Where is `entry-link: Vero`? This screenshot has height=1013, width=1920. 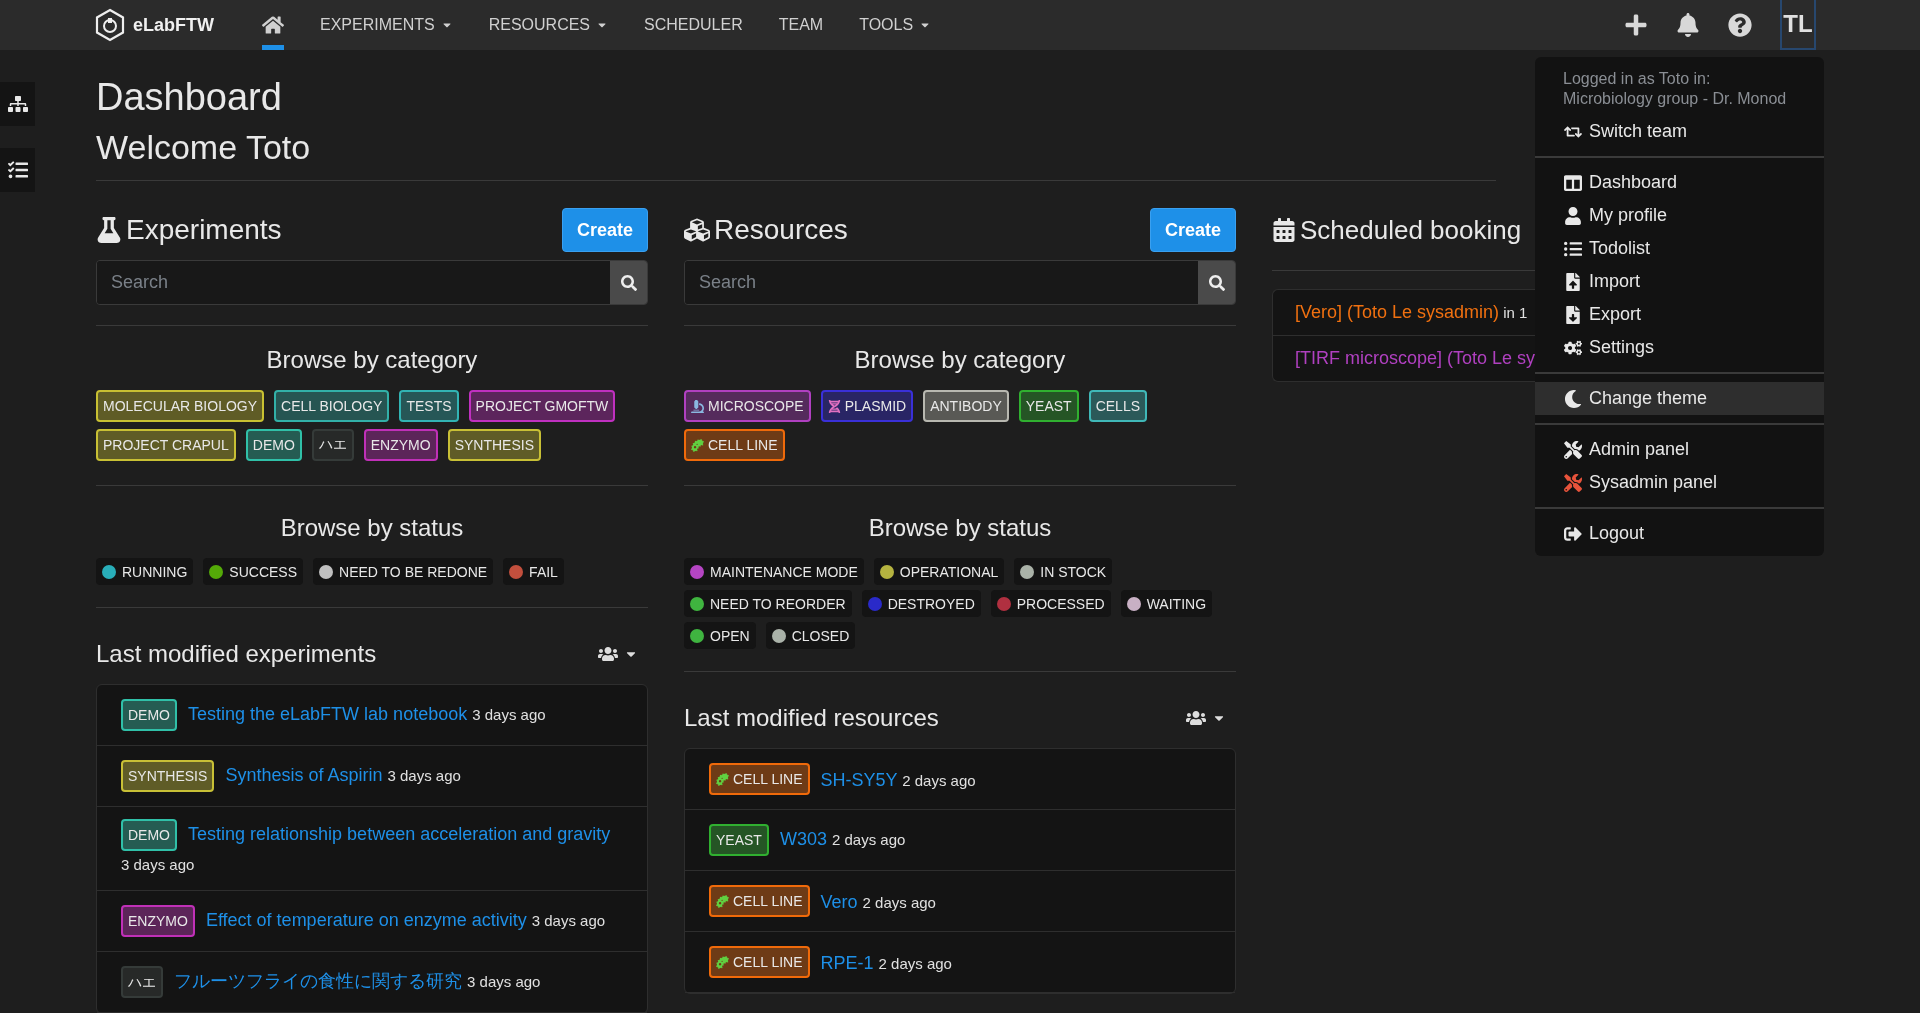 entry-link: Vero is located at coordinates (839, 901).